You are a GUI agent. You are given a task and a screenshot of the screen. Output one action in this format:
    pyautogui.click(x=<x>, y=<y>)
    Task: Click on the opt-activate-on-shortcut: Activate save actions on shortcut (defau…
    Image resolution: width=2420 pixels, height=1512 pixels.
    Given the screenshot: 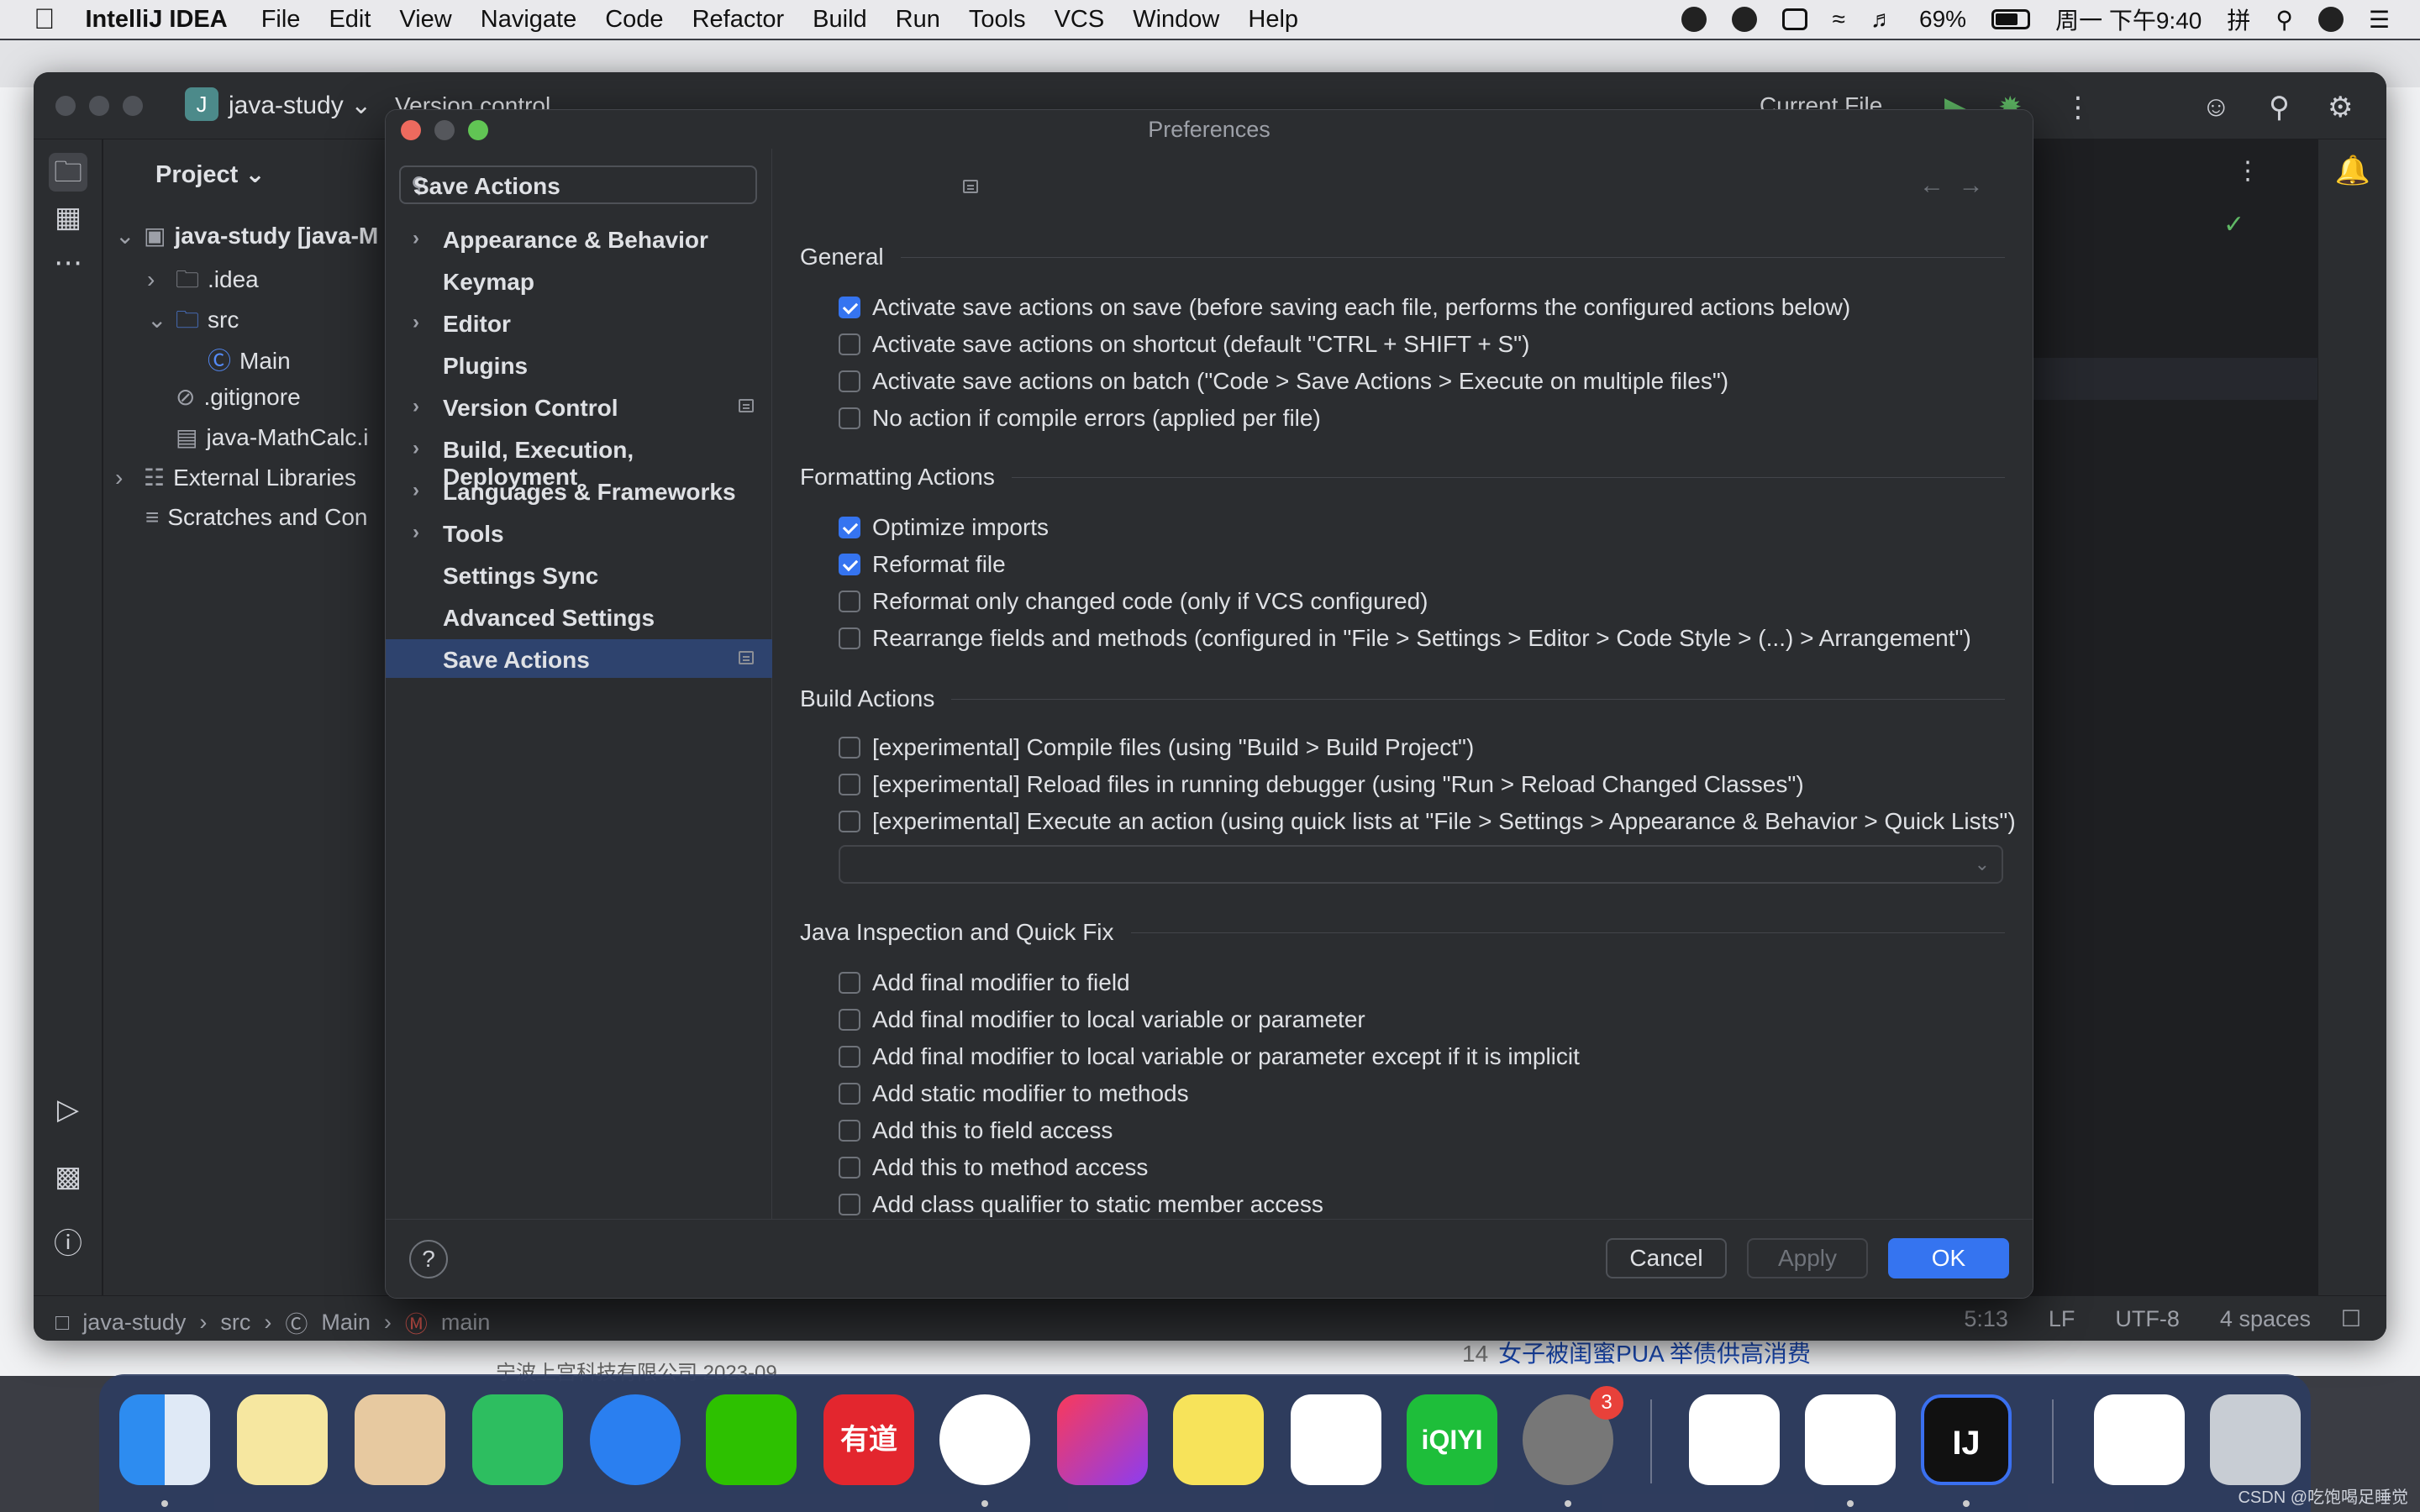 What is the action you would take?
    pyautogui.click(x=1184, y=344)
    